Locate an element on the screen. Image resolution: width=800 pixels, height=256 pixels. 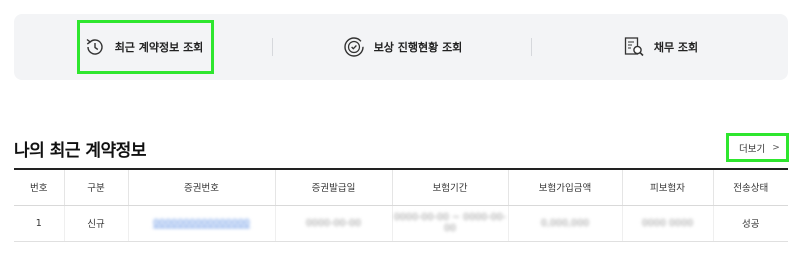
cell-issue-date: 0000-00-00 is located at coordinates (333, 223).